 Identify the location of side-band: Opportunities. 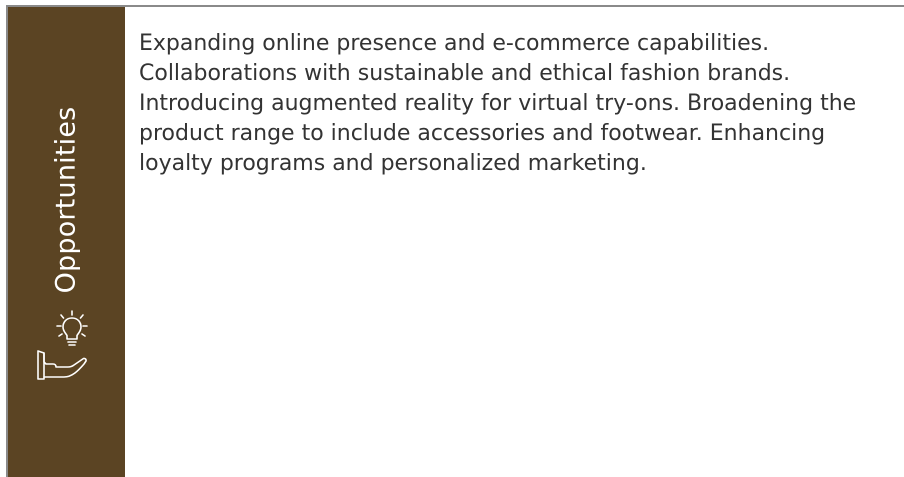
(66, 242).